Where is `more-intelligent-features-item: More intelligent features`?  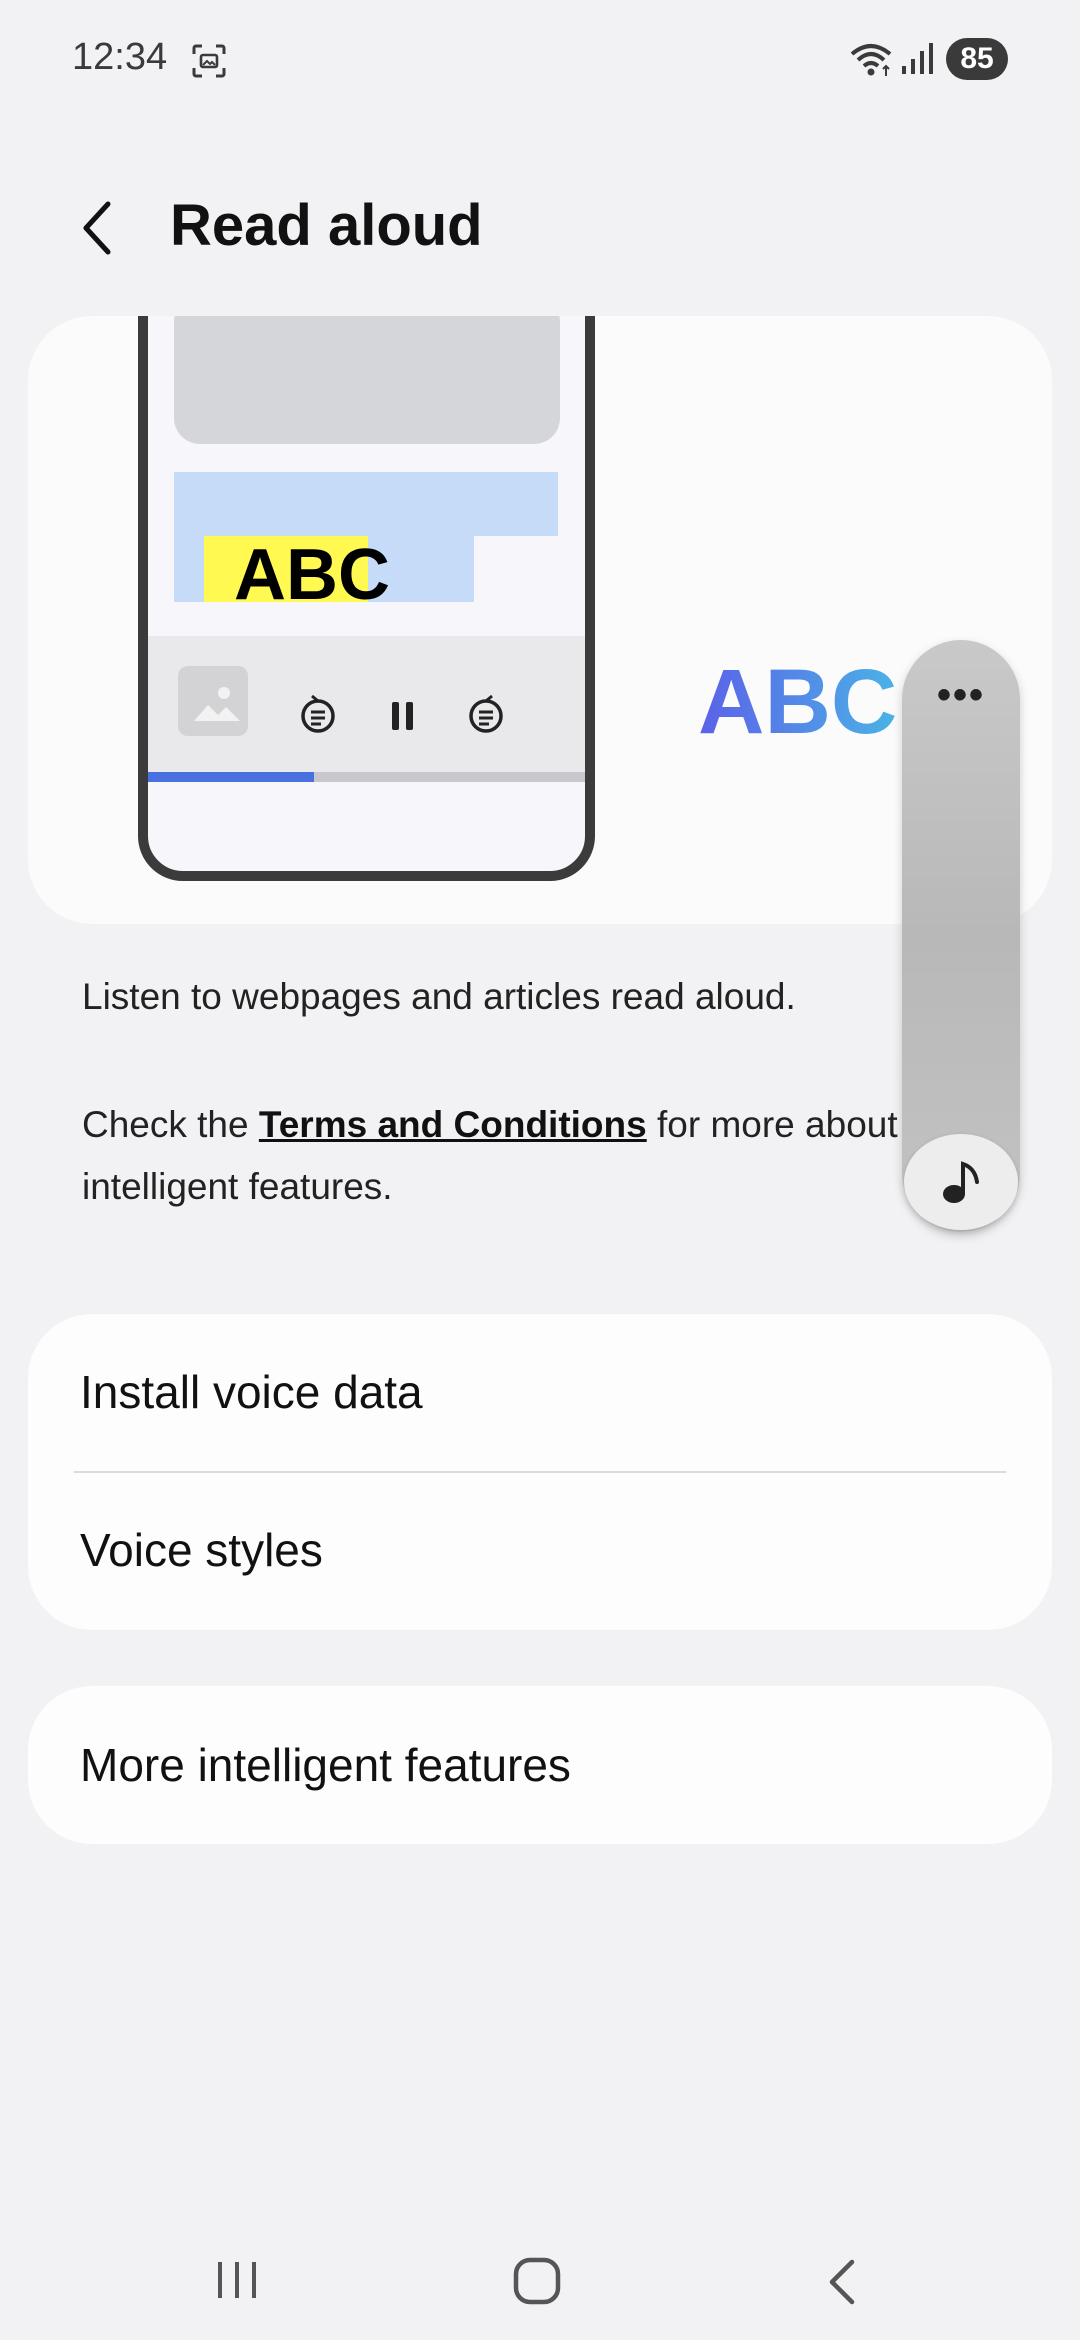
more-intelligent-features-item: More intelligent features is located at coordinates (540, 1765).